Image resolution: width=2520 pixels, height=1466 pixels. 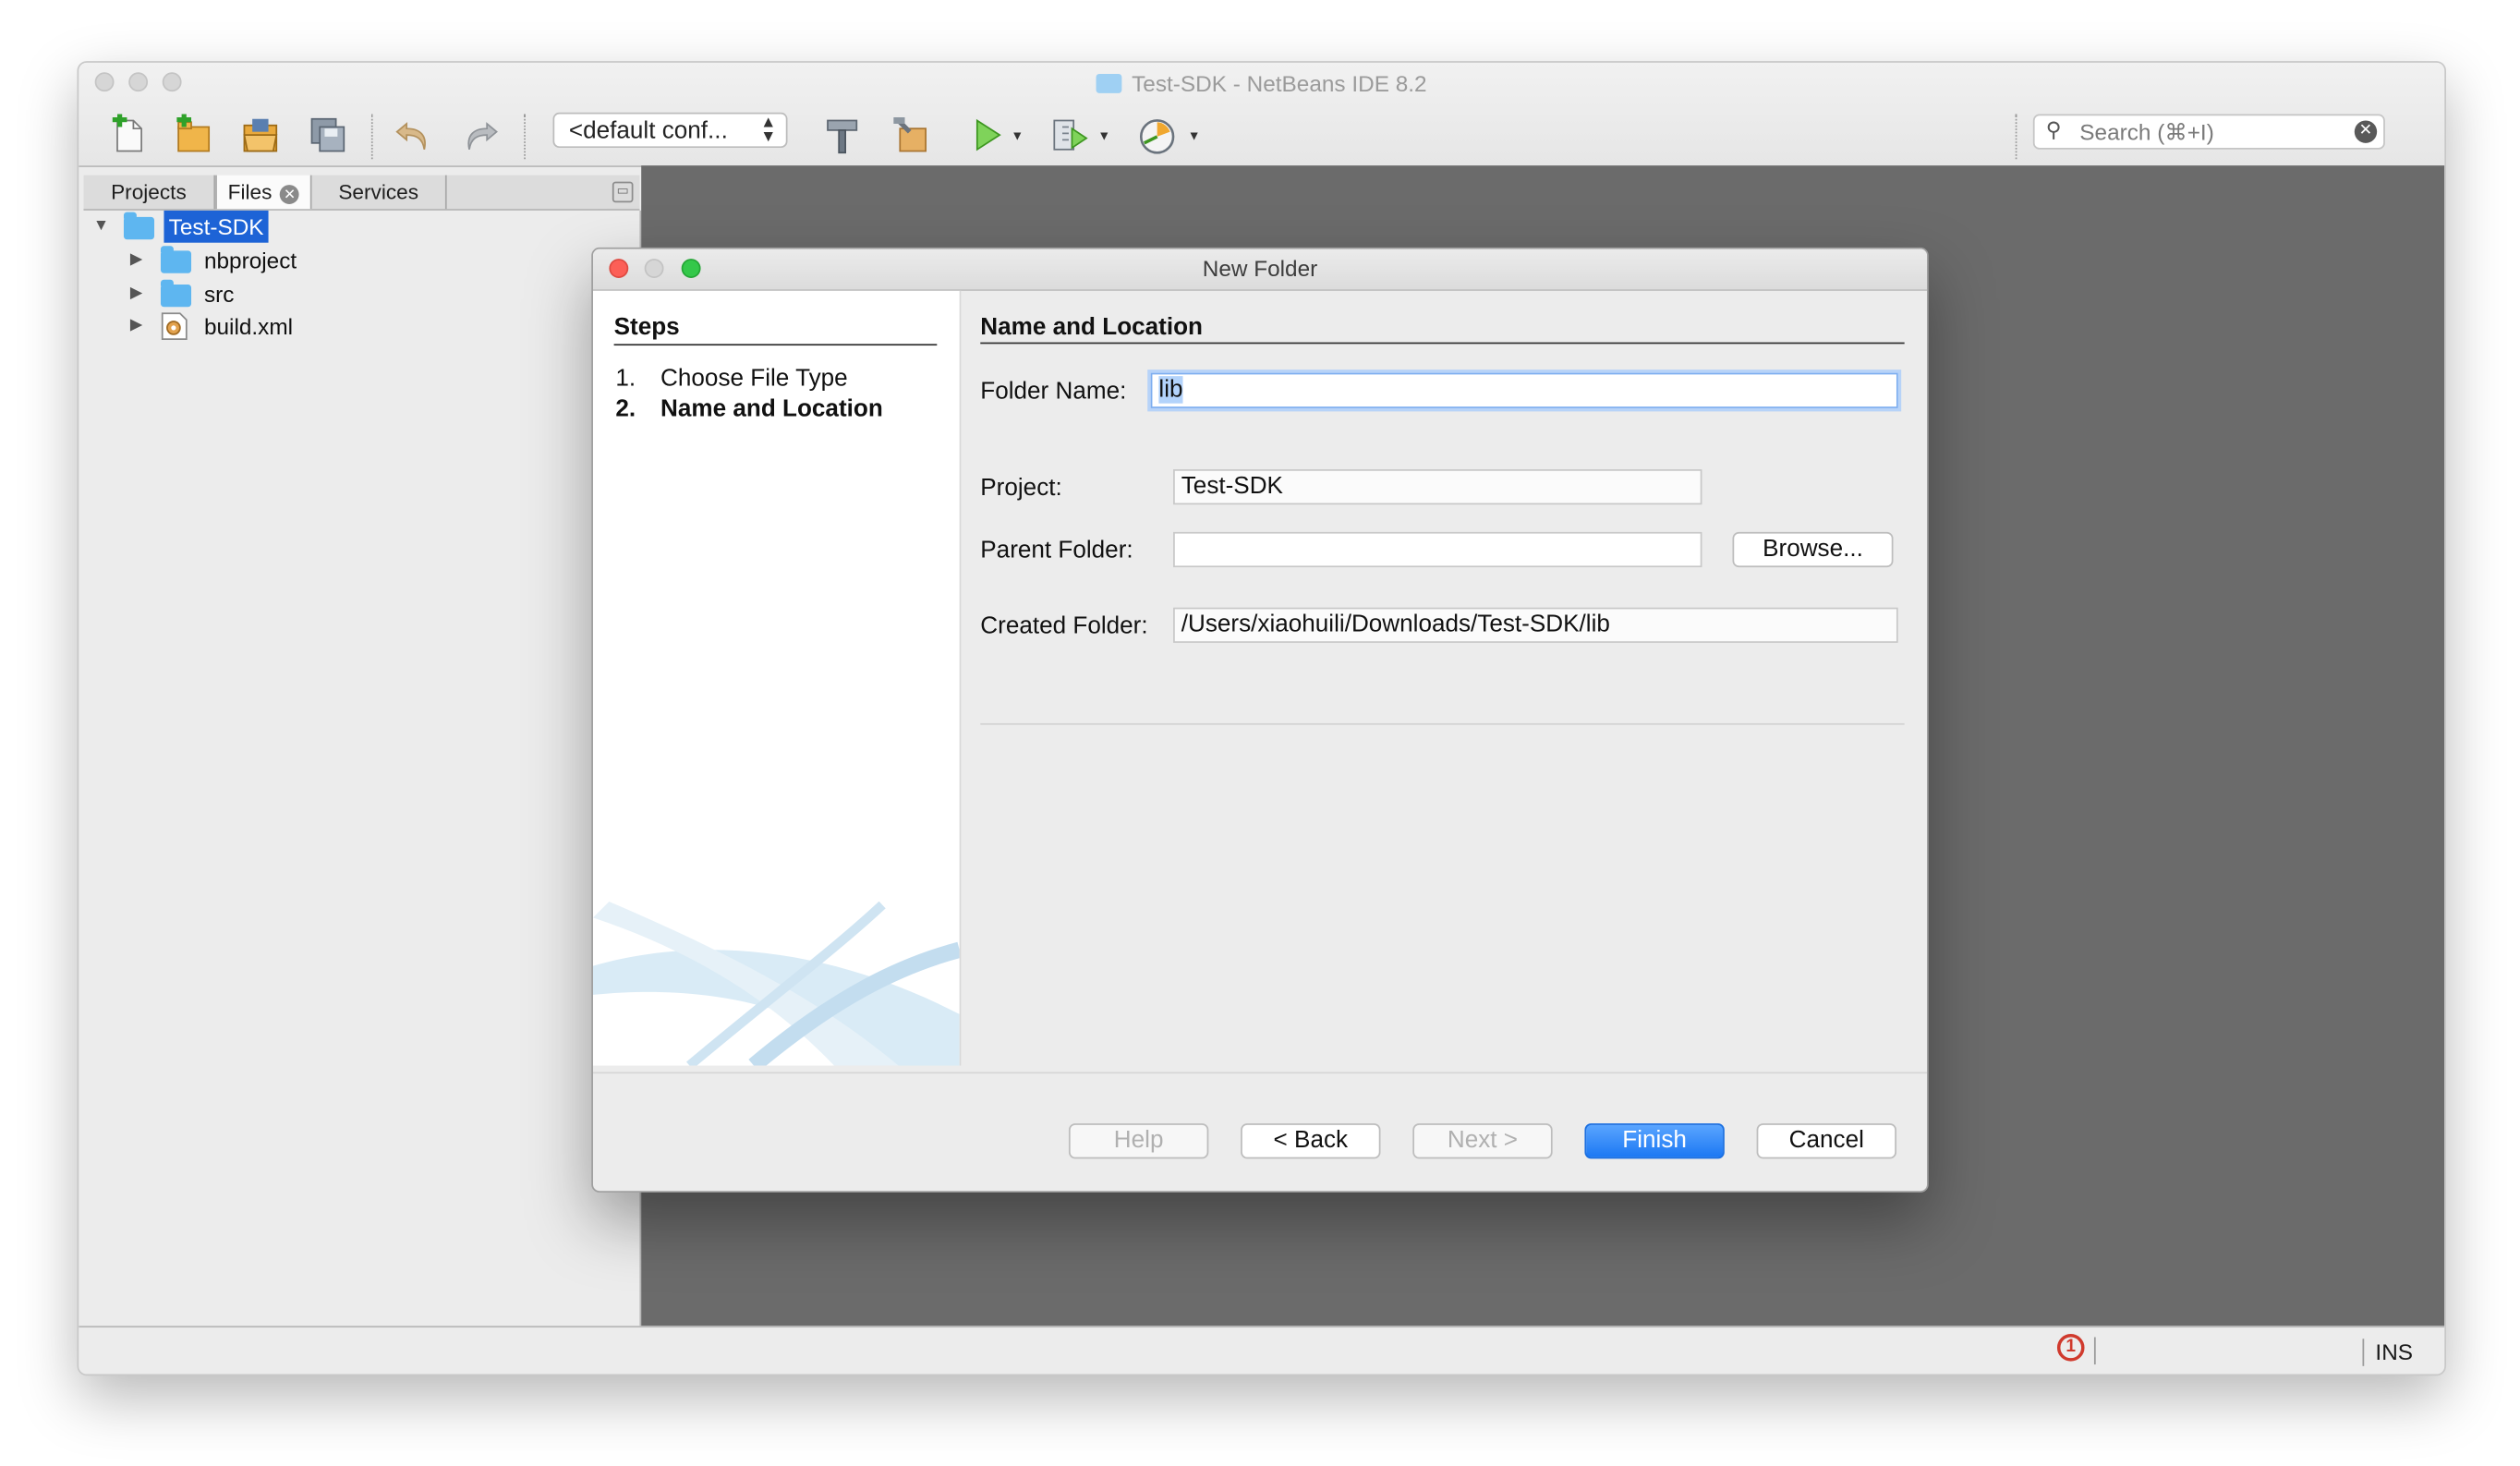 I want to click on new-file-icon, so click(x=128, y=135).